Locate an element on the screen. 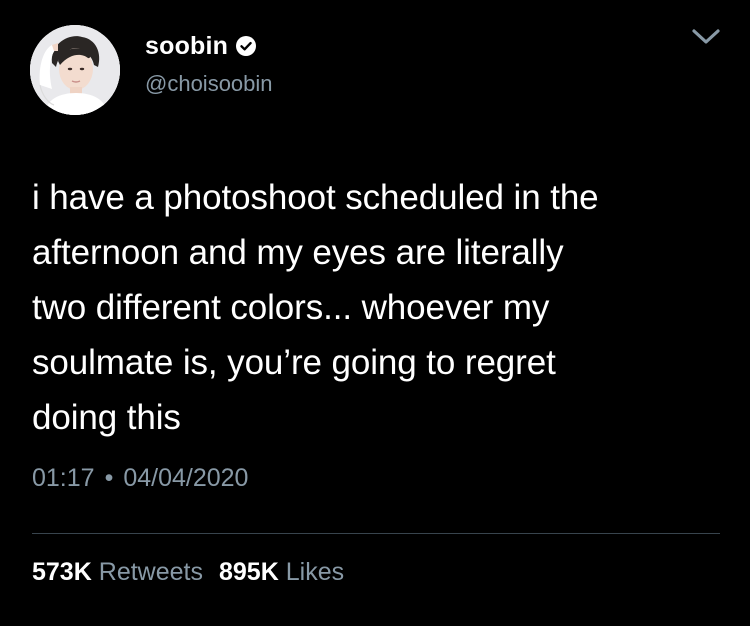 This screenshot has width=750, height=626. likes-label: Likes is located at coordinates (315, 572).